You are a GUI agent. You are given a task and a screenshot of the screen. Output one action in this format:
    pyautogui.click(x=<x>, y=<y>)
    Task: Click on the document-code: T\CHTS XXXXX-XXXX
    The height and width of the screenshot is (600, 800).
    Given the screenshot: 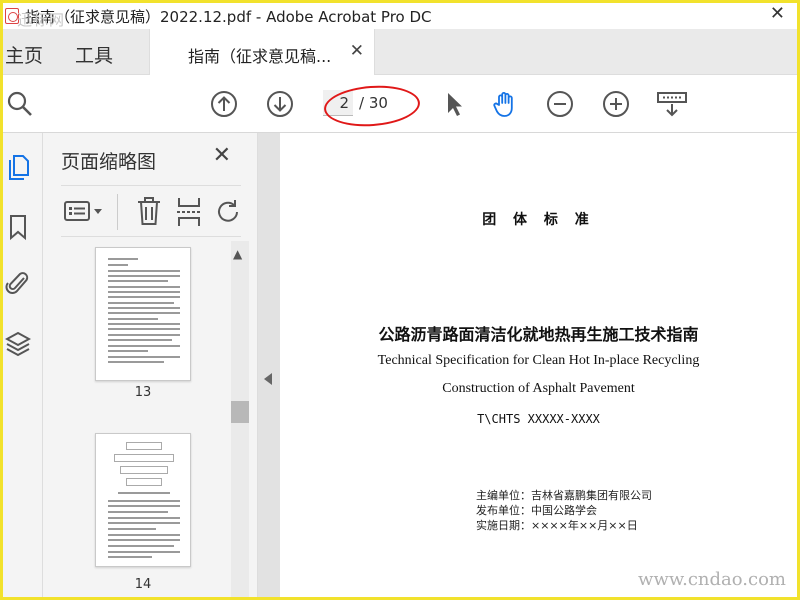 What is the action you would take?
    pyautogui.click(x=538, y=419)
    